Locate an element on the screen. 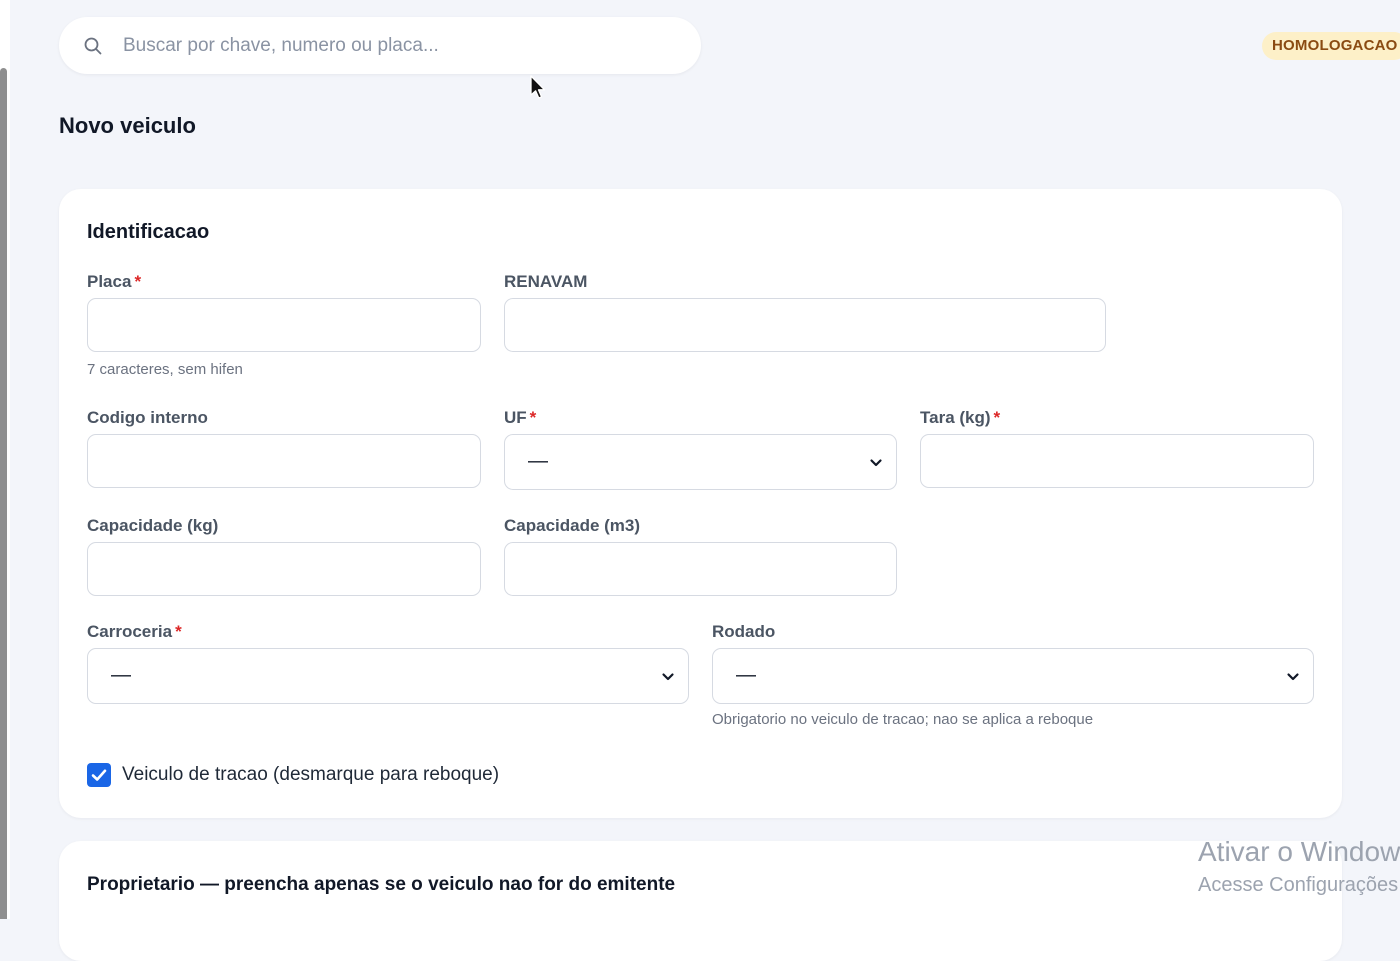 The width and height of the screenshot is (1400, 961). rodado-selected-value: — is located at coordinates (746, 675).